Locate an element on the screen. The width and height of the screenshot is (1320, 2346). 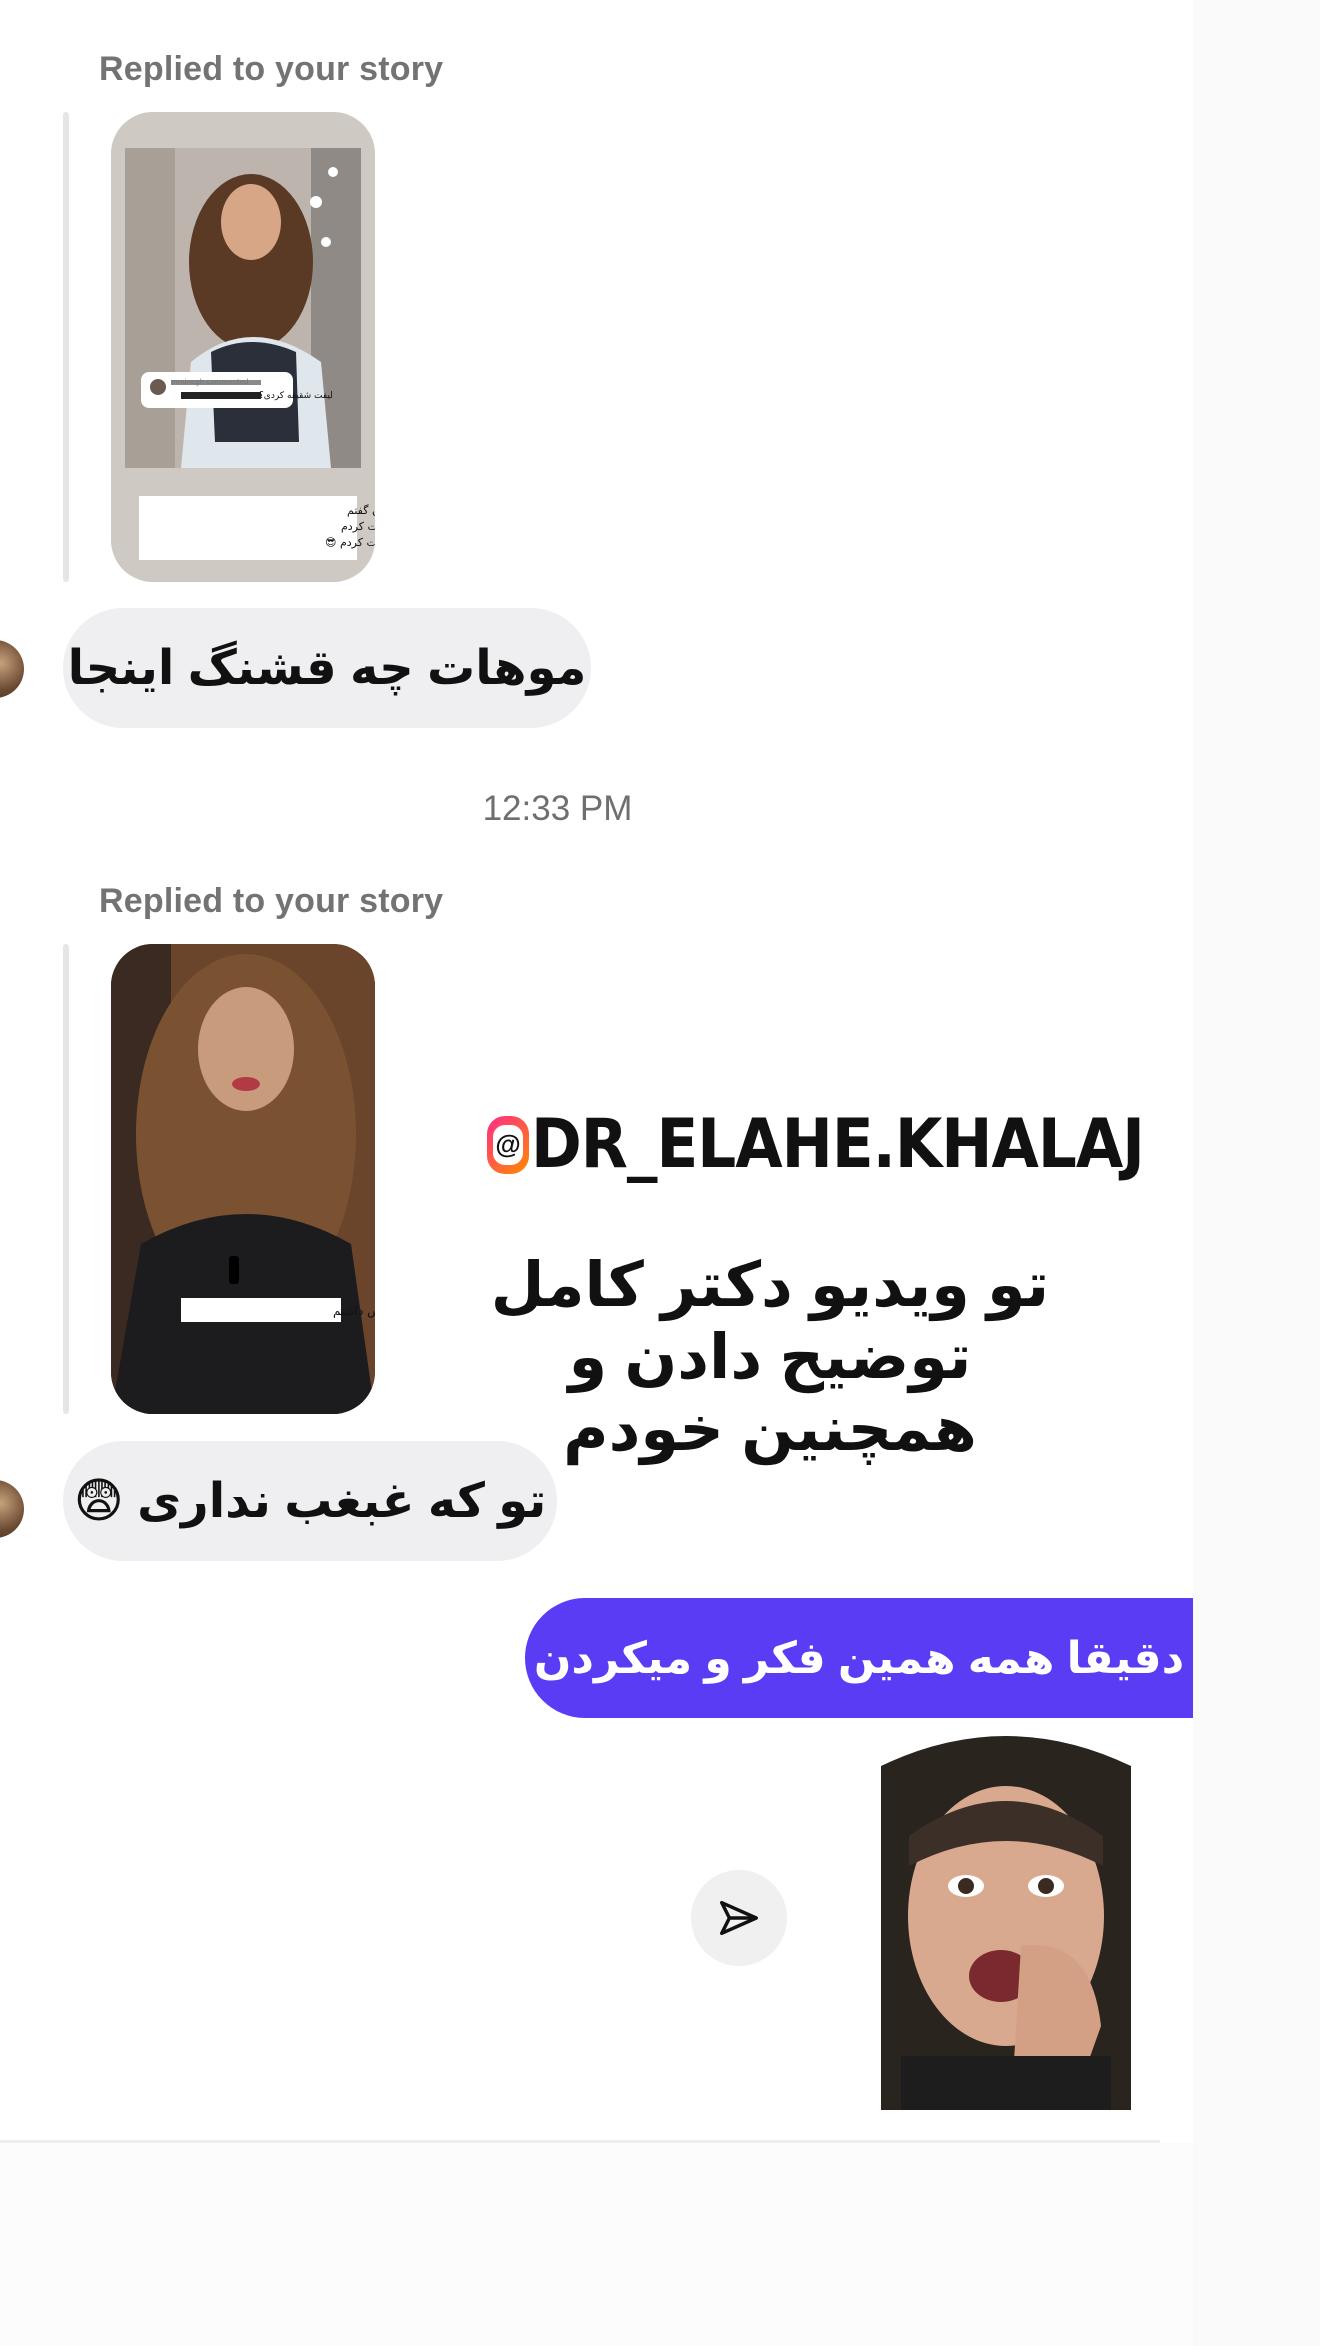
send-button is located at coordinates (739, 1918).